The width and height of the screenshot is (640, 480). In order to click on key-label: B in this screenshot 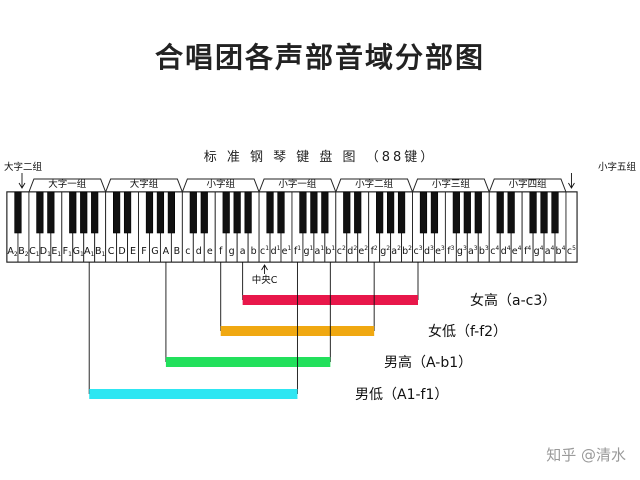, I will do `click(177, 251)`.